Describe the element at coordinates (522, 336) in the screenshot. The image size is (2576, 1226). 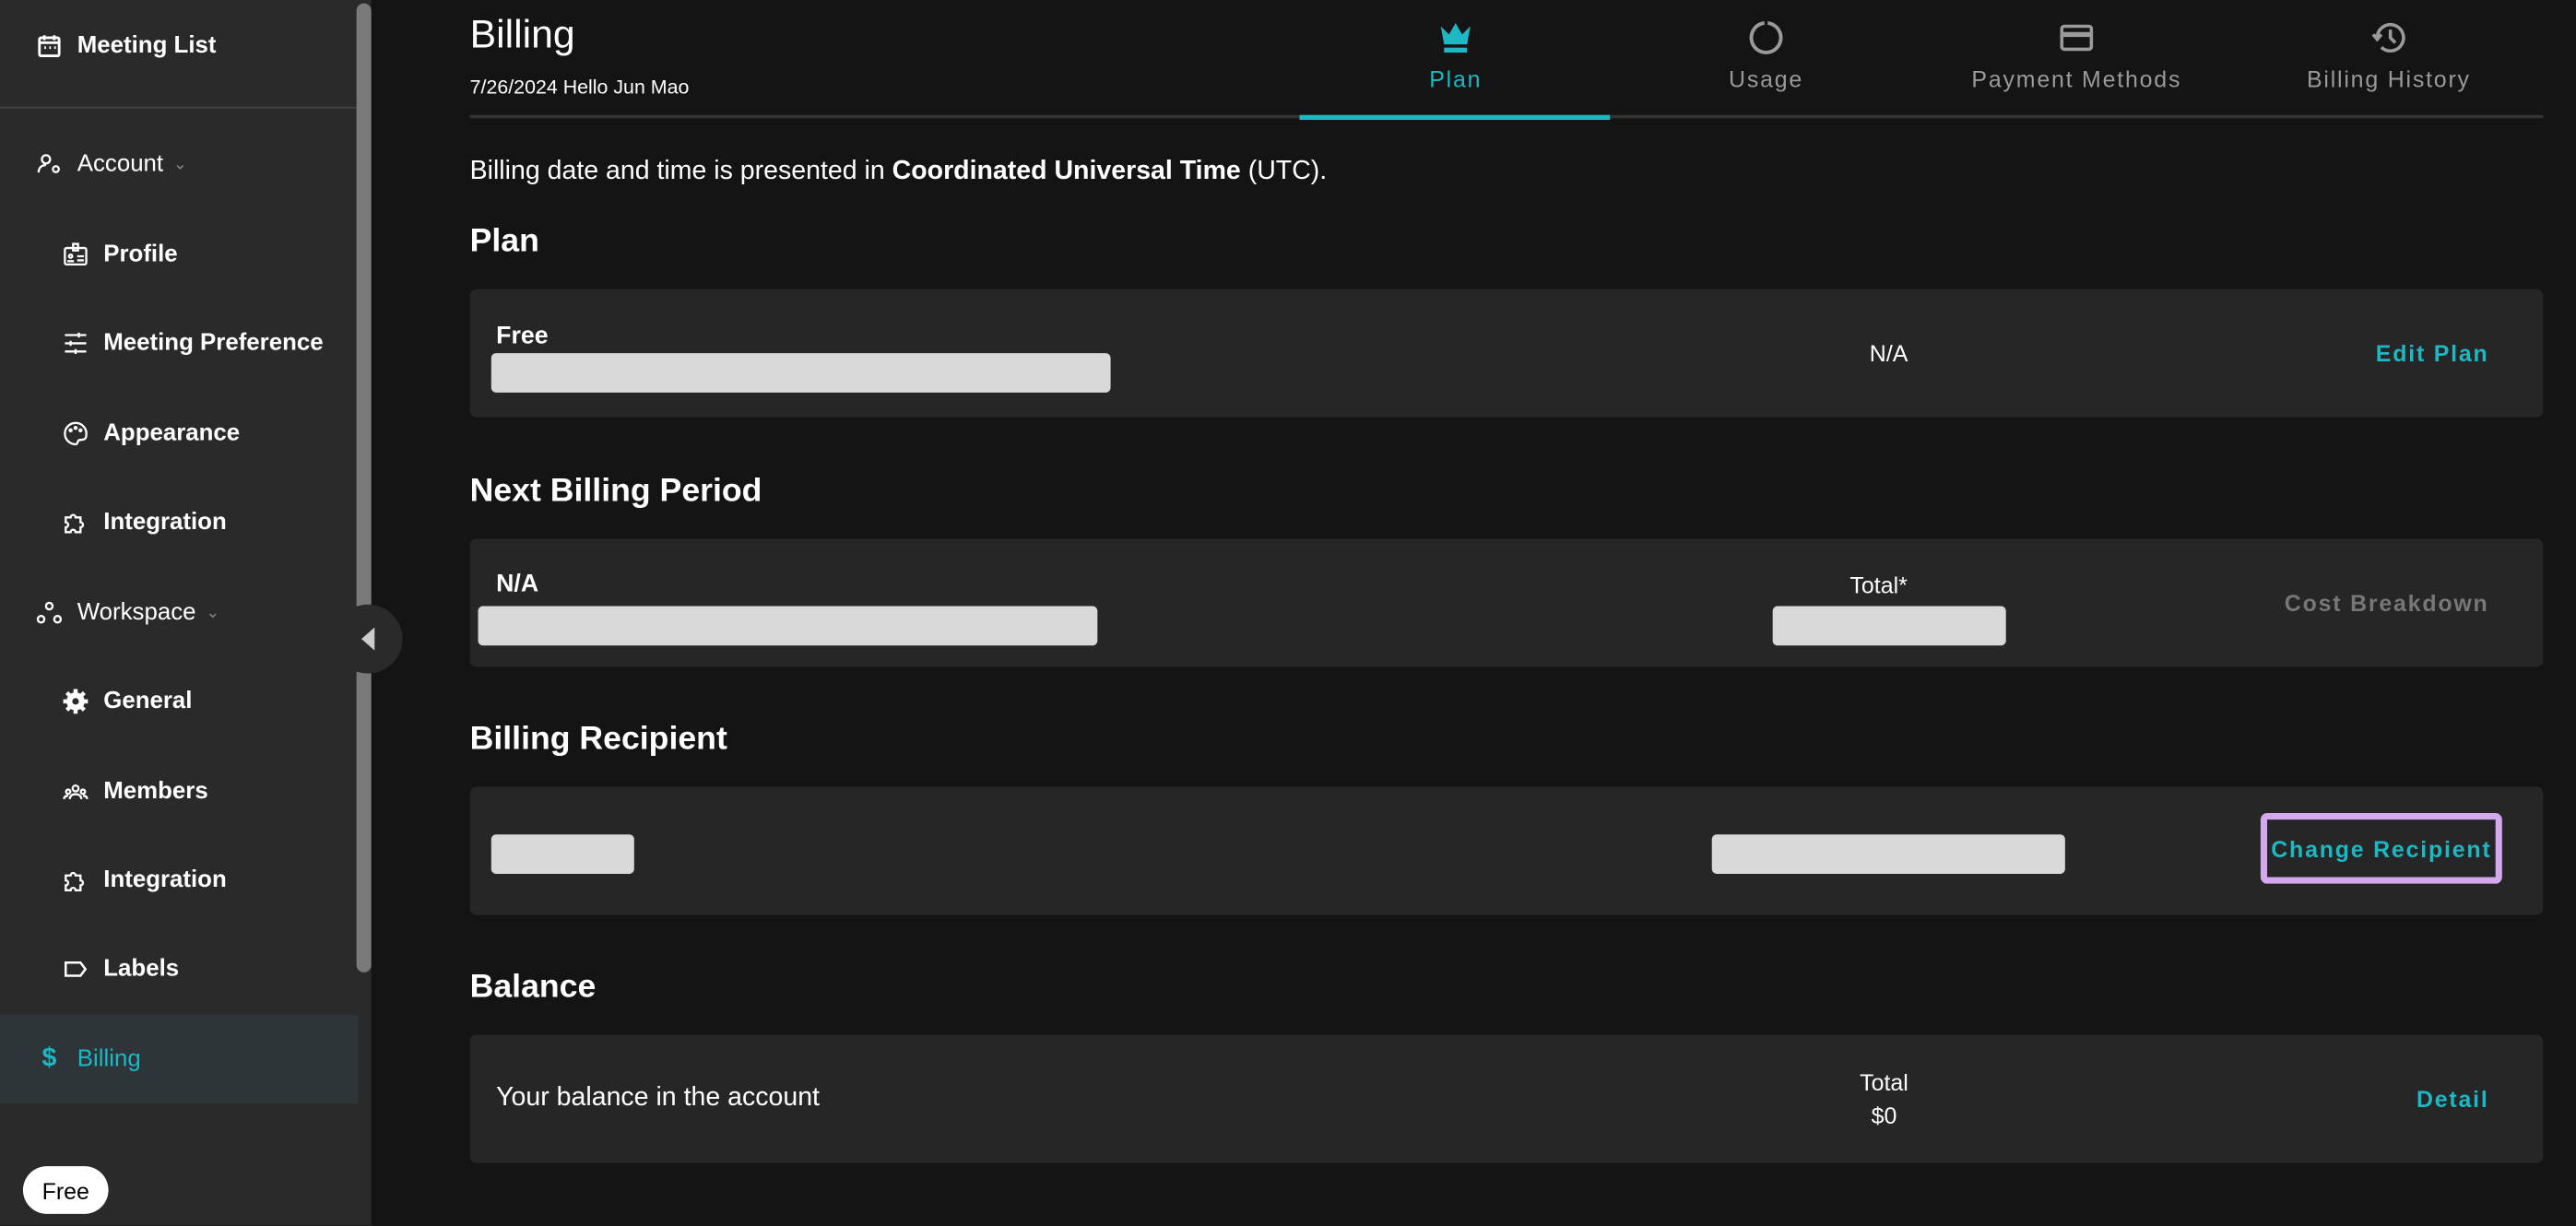
I see `plan-name: Free` at that location.